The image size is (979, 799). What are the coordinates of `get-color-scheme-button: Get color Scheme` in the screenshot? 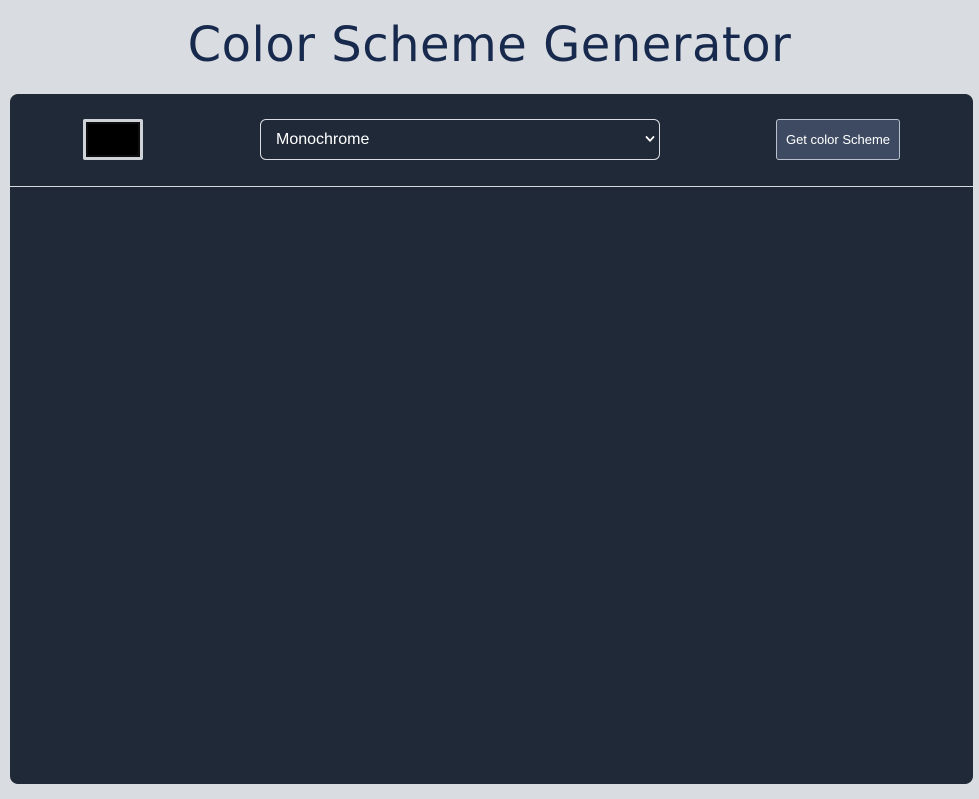 It's located at (838, 139).